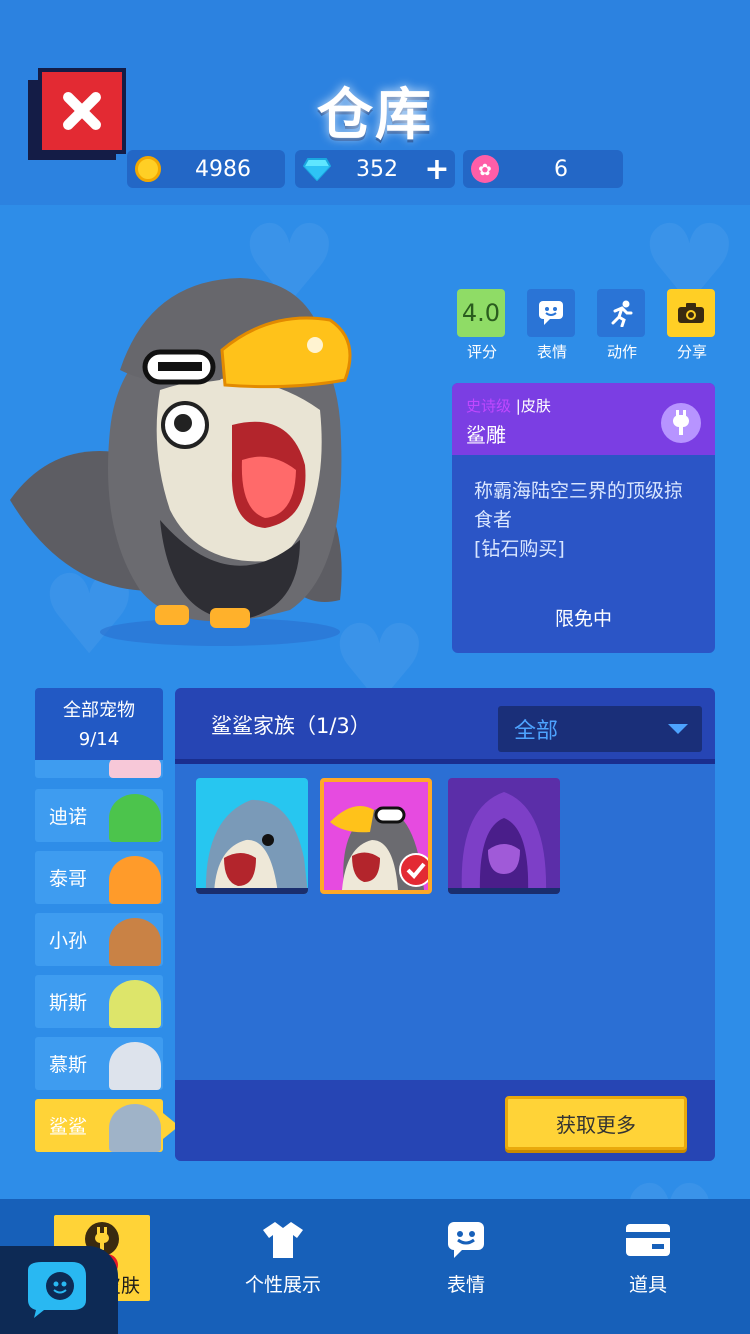  What do you see at coordinates (600, 729) in the screenshot?
I see `skin-filter-dropdown: 全部` at bounding box center [600, 729].